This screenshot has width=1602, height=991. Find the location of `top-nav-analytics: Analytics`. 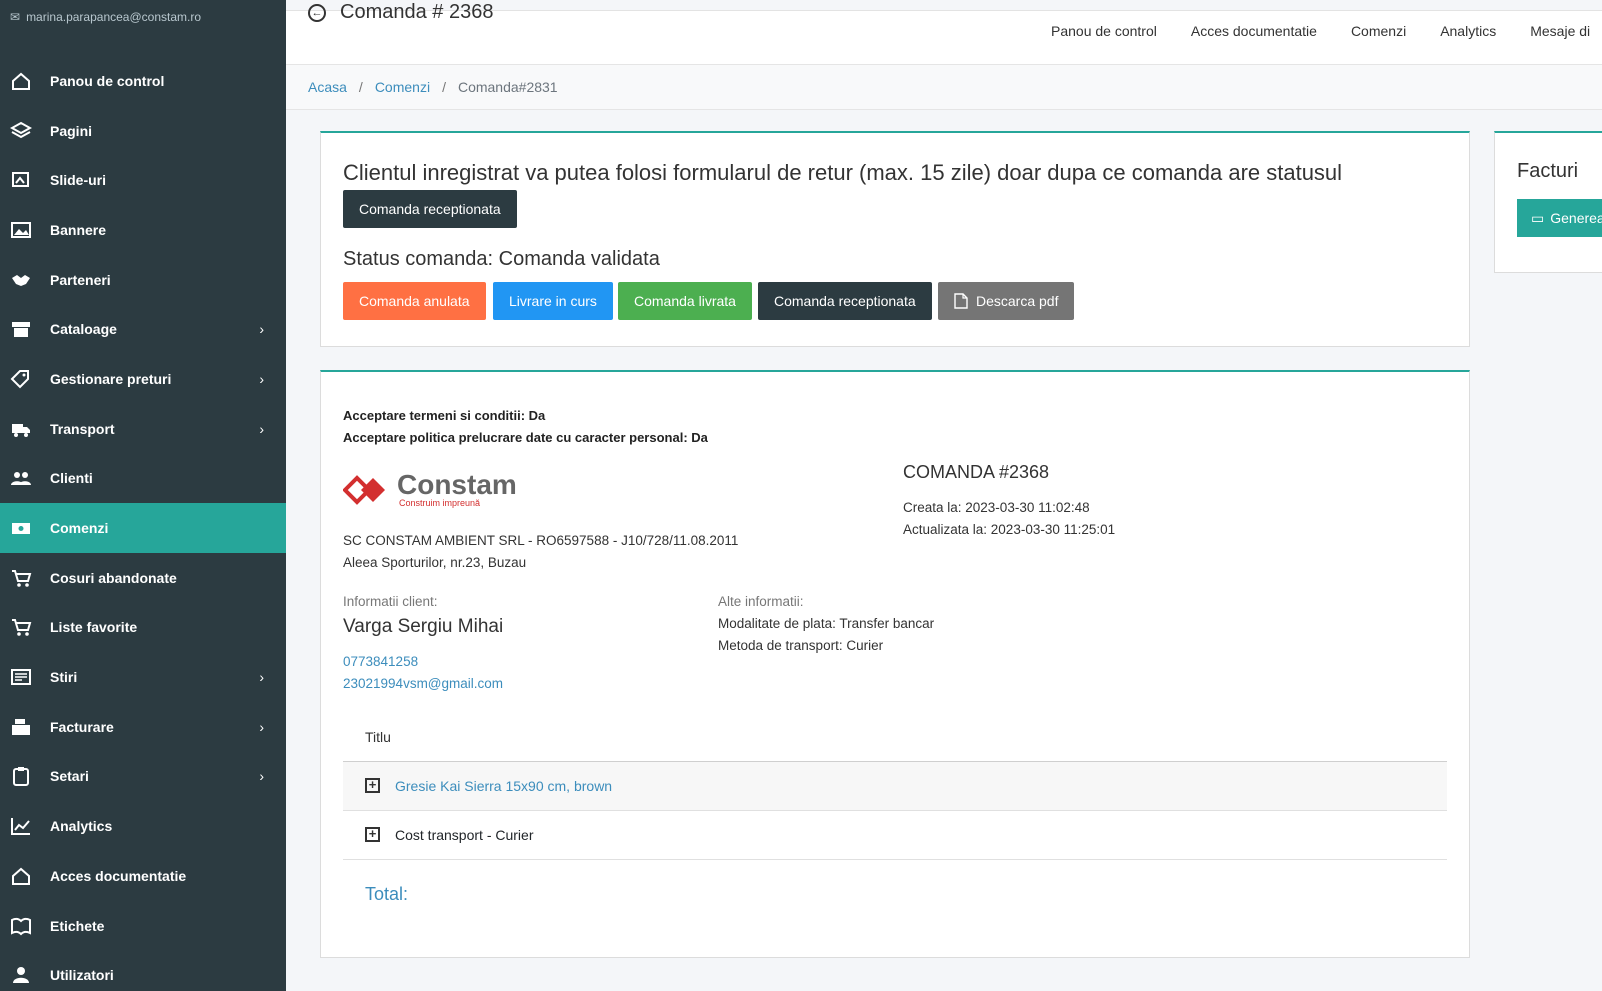

top-nav-analytics: Analytics is located at coordinates (1468, 31).